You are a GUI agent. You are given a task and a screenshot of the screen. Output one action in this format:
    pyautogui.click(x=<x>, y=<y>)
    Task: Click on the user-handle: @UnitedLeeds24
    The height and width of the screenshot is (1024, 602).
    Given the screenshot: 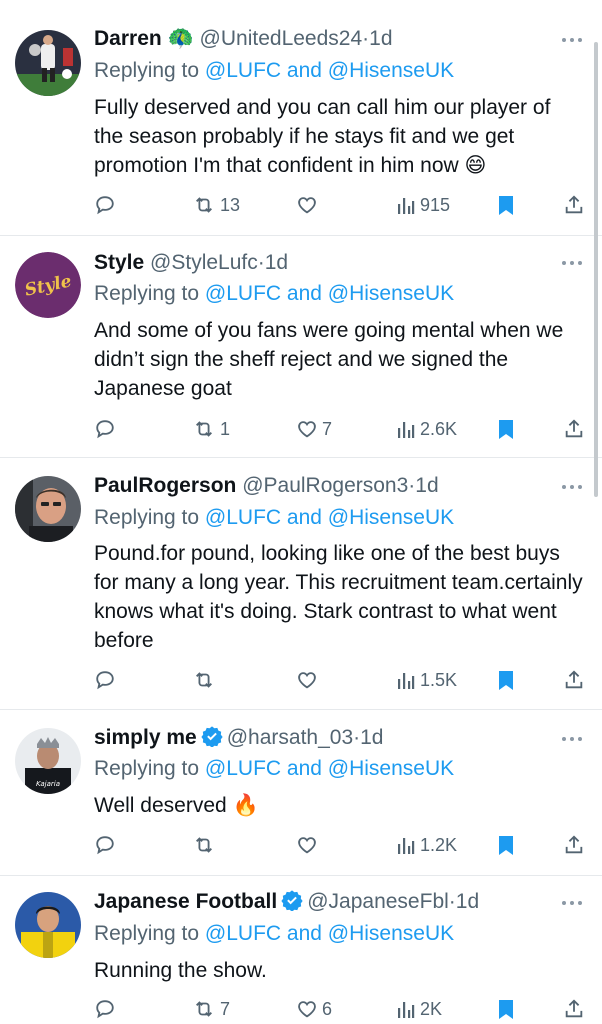 What is the action you would take?
    pyautogui.click(x=281, y=38)
    